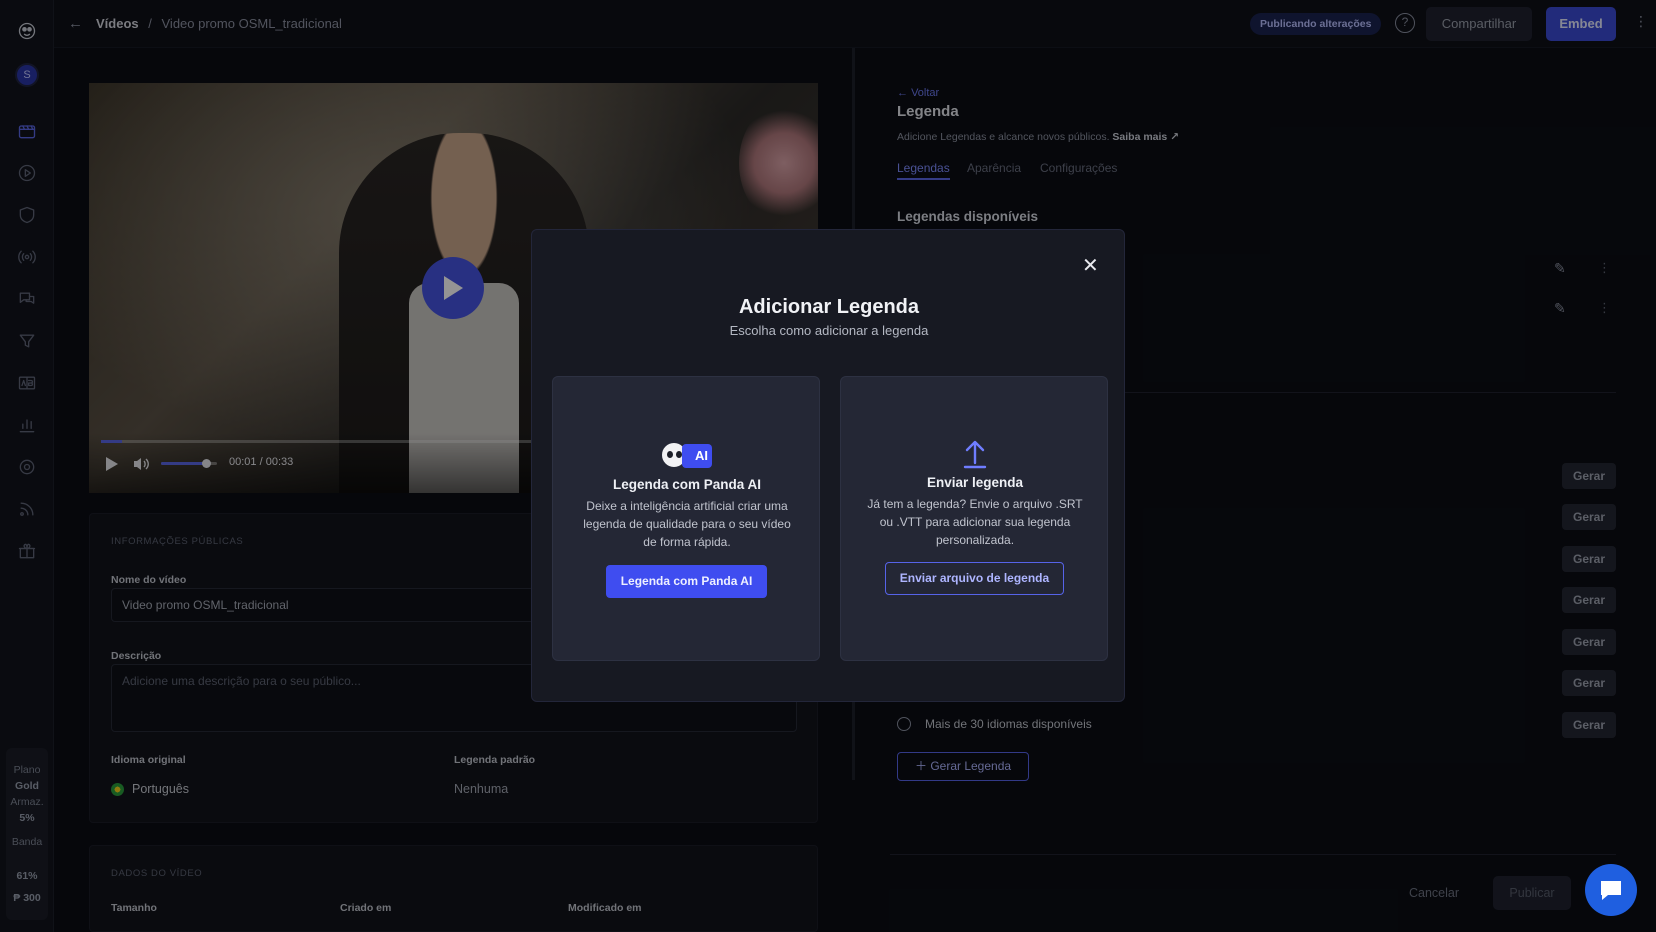  What do you see at coordinates (974, 578) in the screenshot?
I see `upload-caption-file-button: Enviar arquivo de legenda` at bounding box center [974, 578].